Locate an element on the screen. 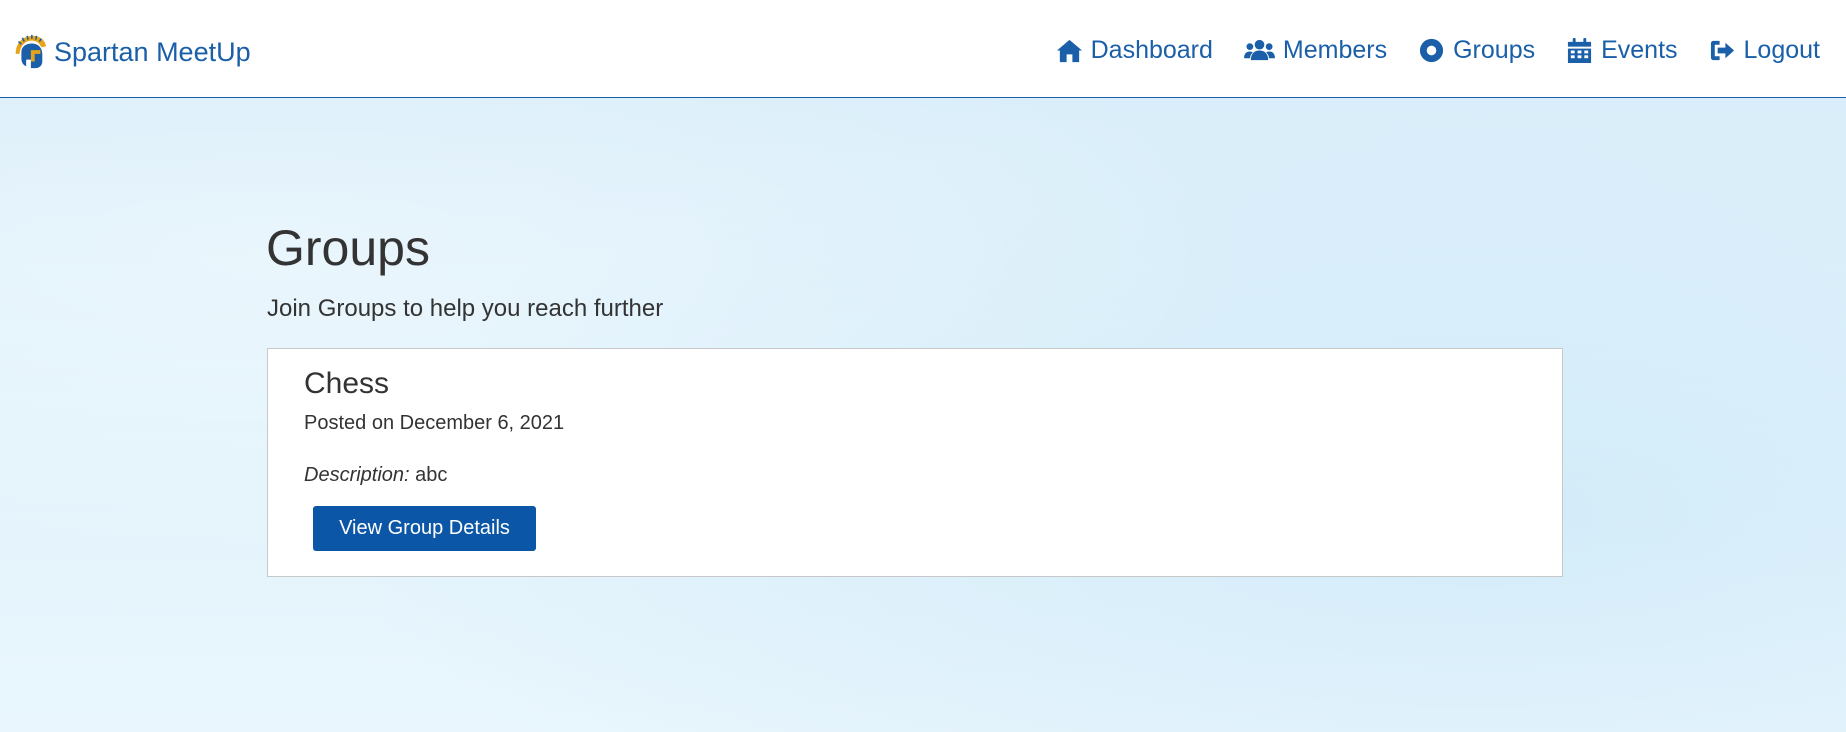  description-label: Description: is located at coordinates (357, 475).